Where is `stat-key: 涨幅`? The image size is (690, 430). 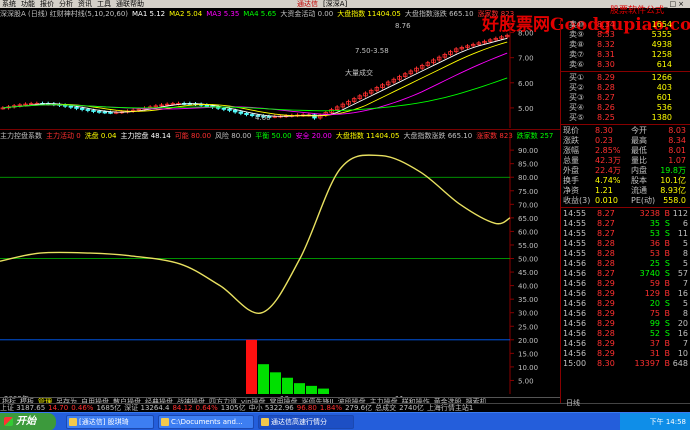 stat-key: 涨幅 is located at coordinates (571, 150).